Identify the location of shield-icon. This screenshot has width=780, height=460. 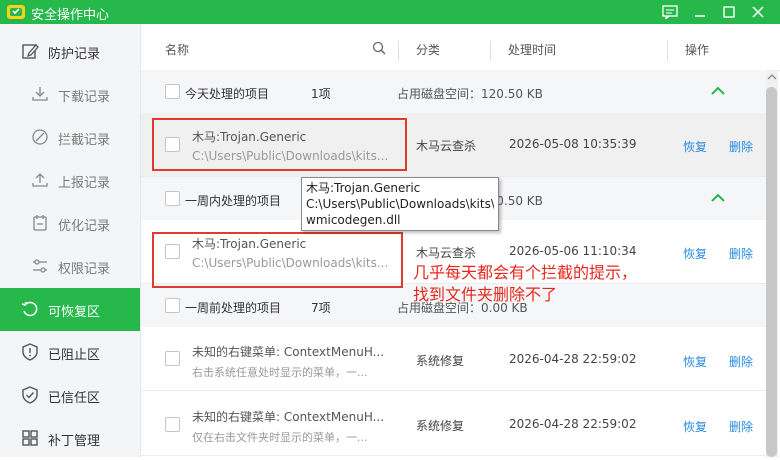
(30, 352).